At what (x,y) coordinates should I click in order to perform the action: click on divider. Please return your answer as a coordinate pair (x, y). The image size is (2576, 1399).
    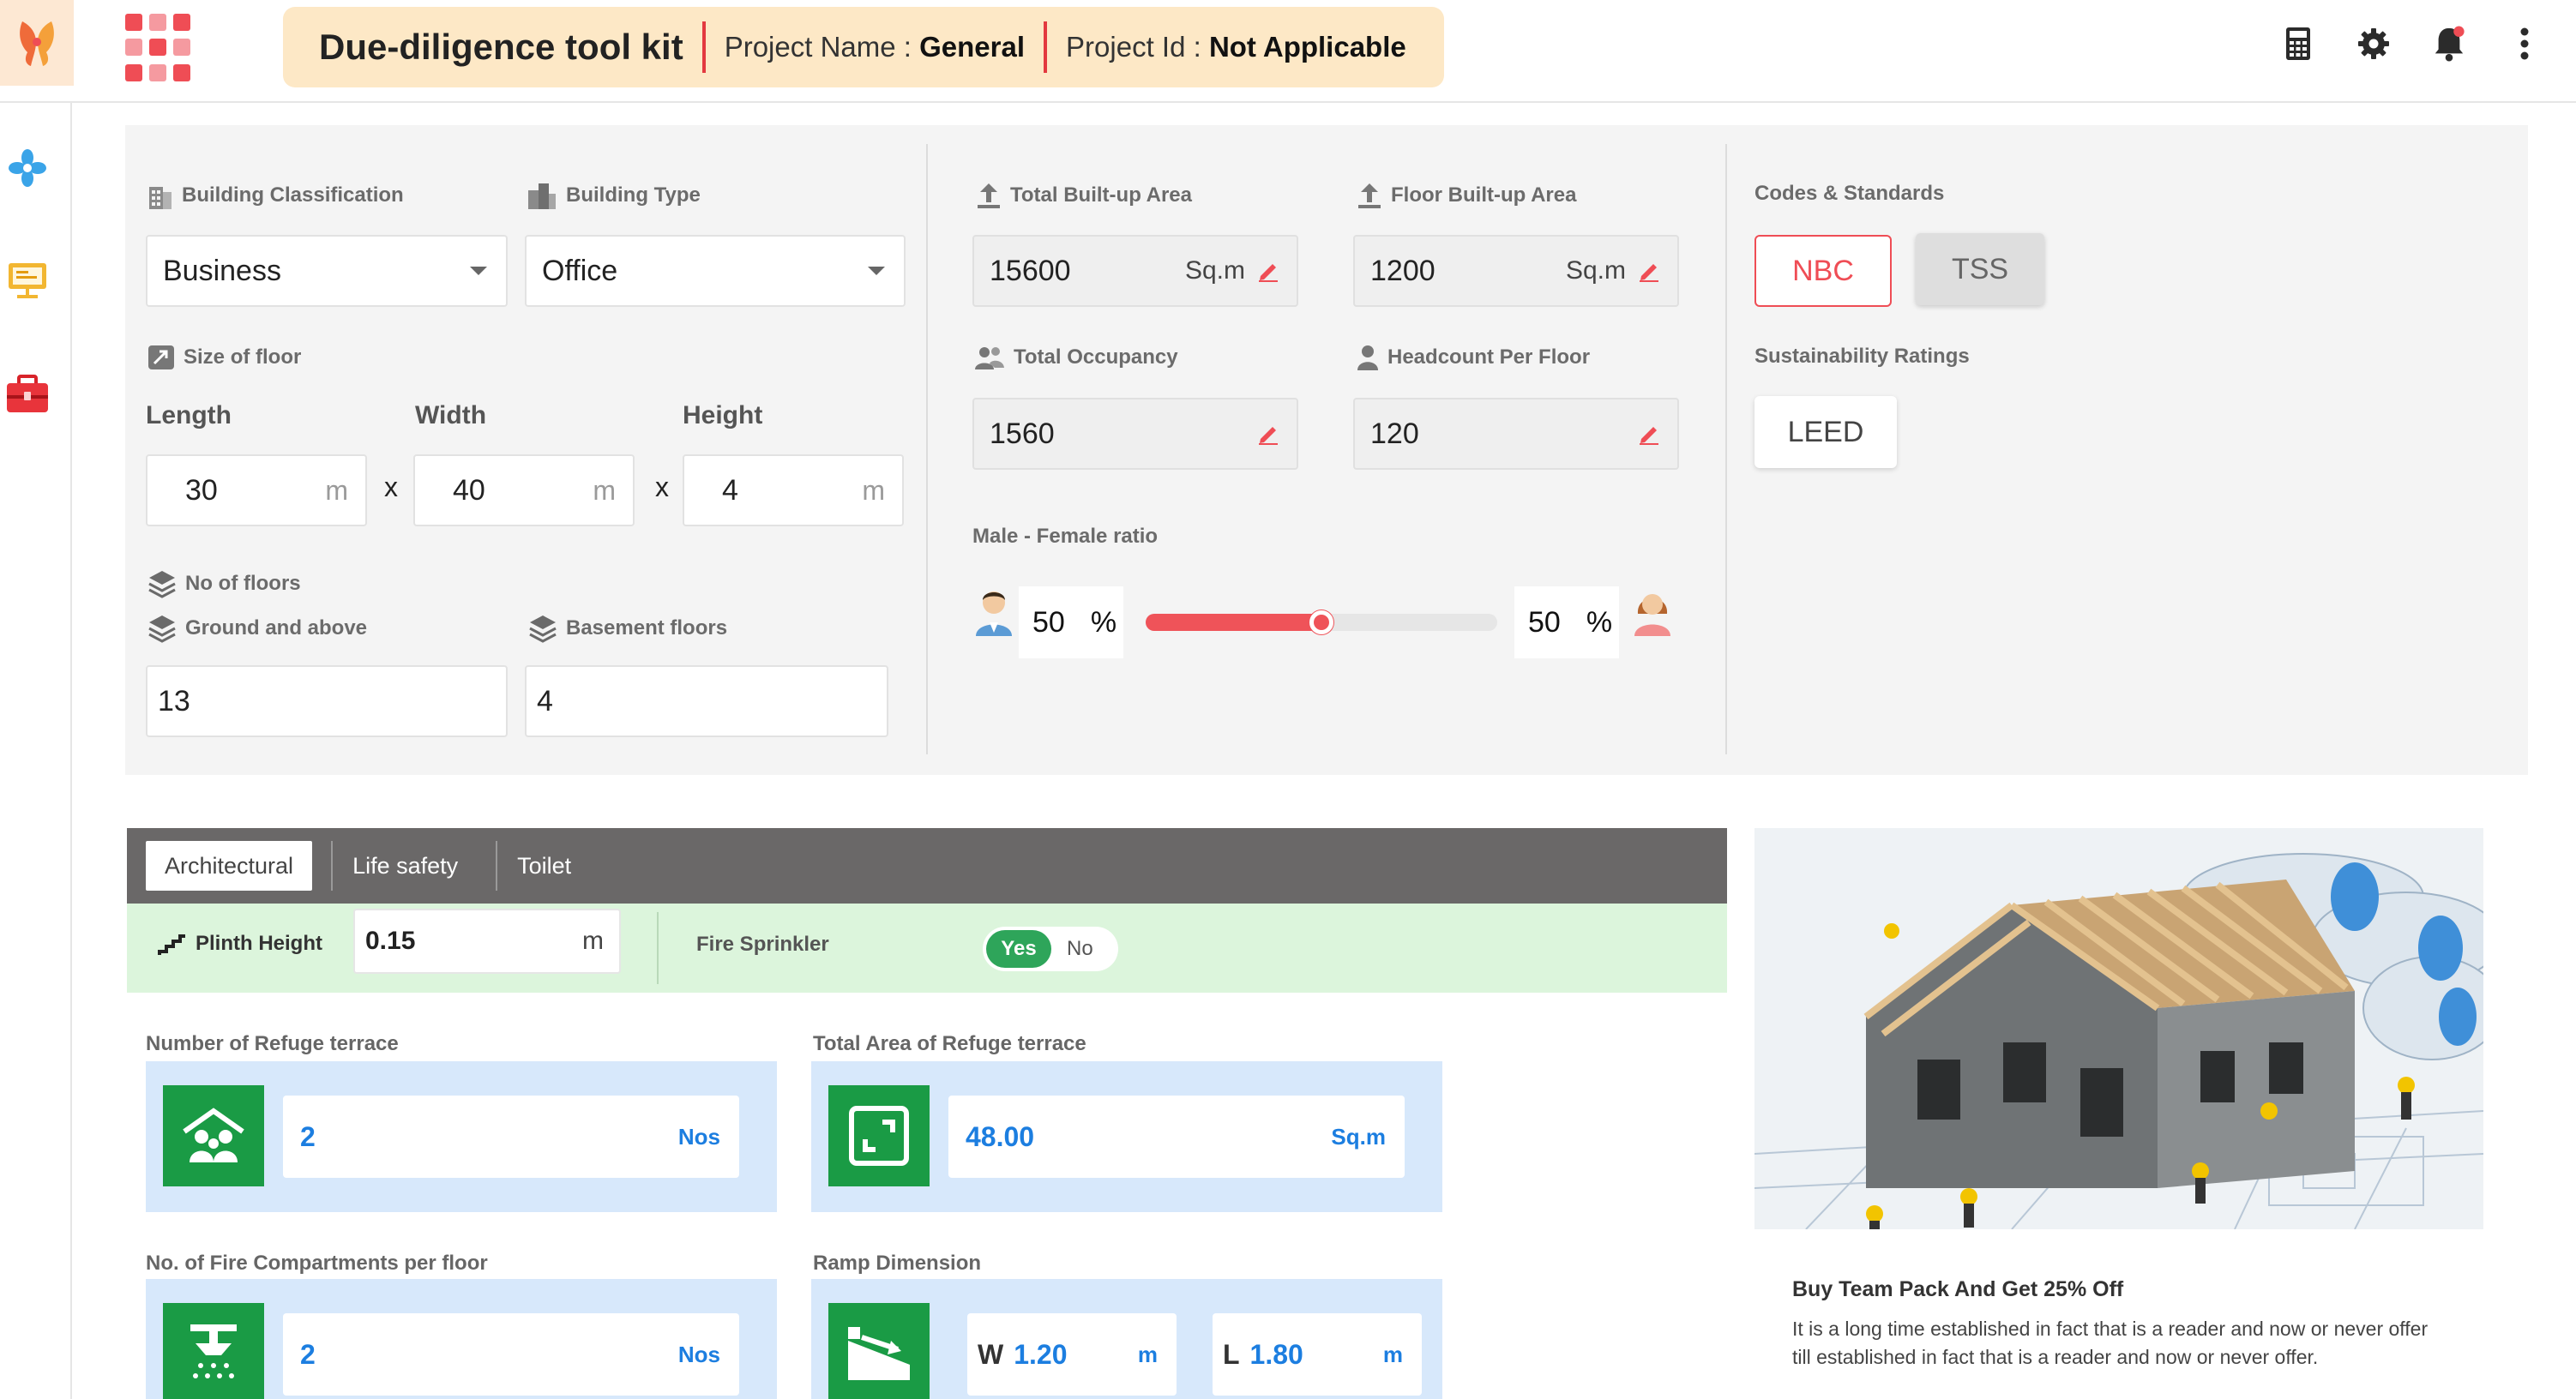
    Looking at the image, I should click on (658, 948).